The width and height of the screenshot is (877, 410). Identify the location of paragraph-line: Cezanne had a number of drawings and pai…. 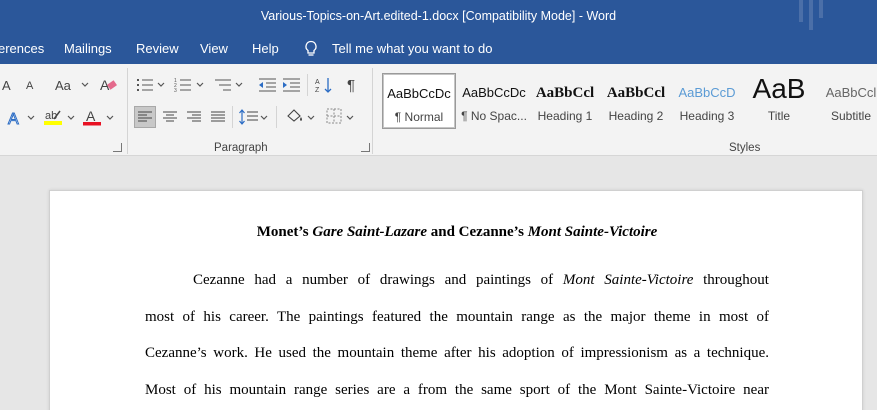
(481, 280).